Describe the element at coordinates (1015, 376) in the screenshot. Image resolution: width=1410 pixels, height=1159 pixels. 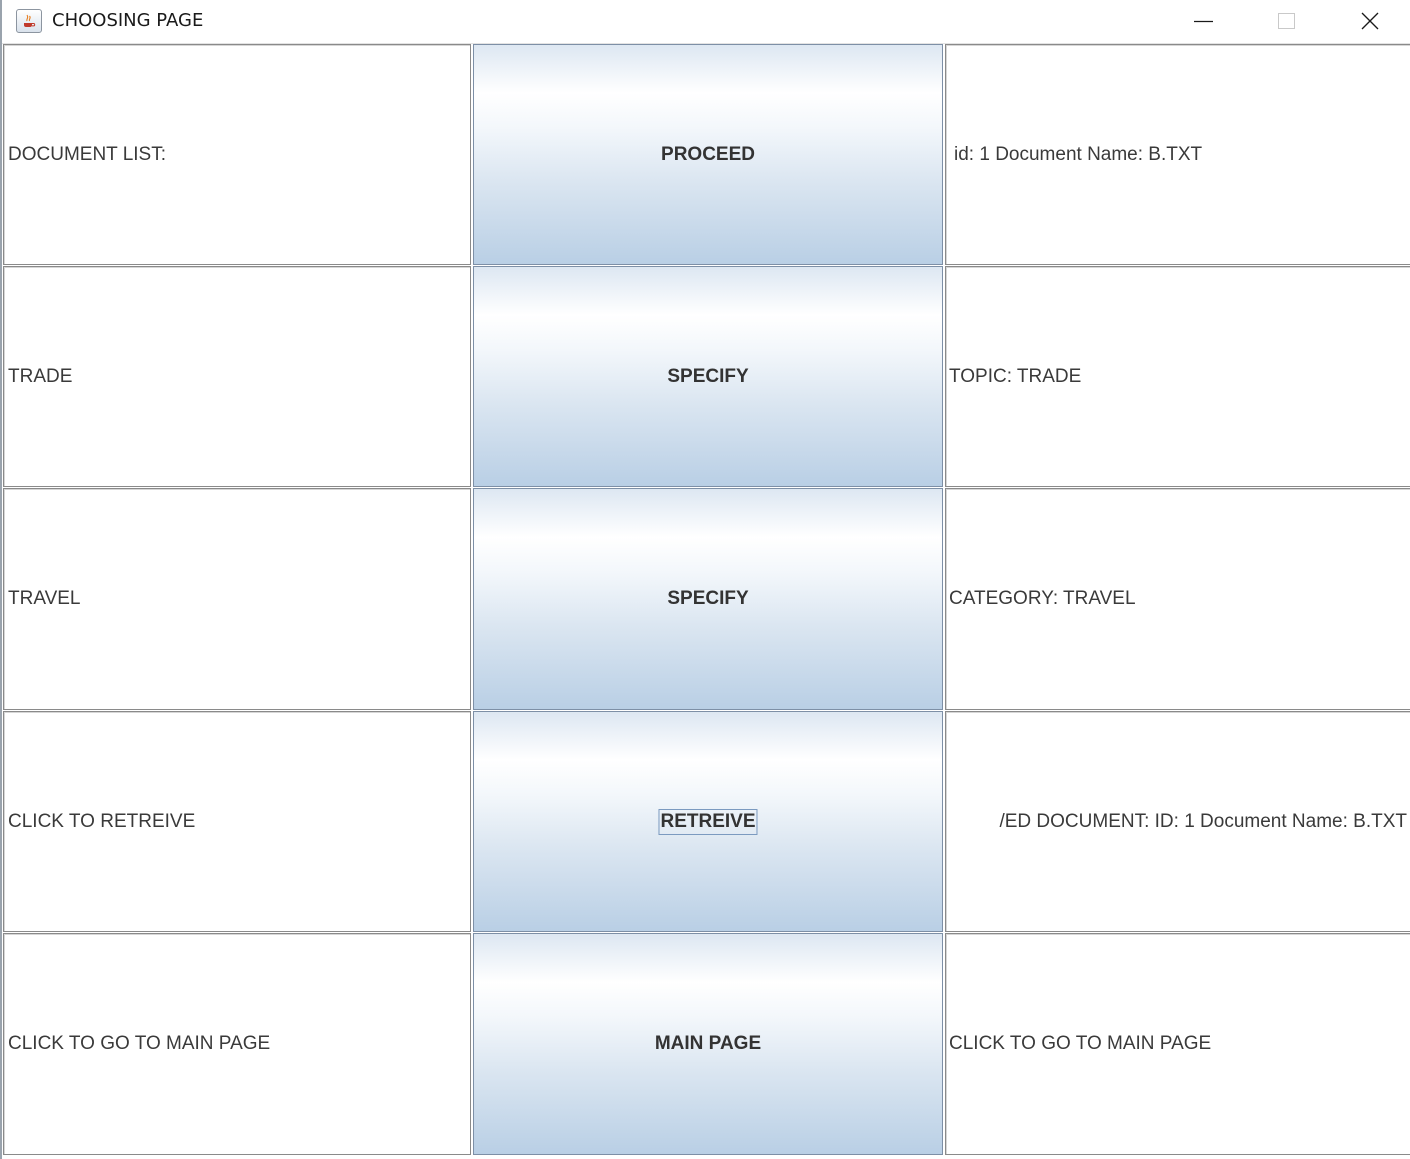
I see `topic-info-text: TOPIC: TRADE` at that location.